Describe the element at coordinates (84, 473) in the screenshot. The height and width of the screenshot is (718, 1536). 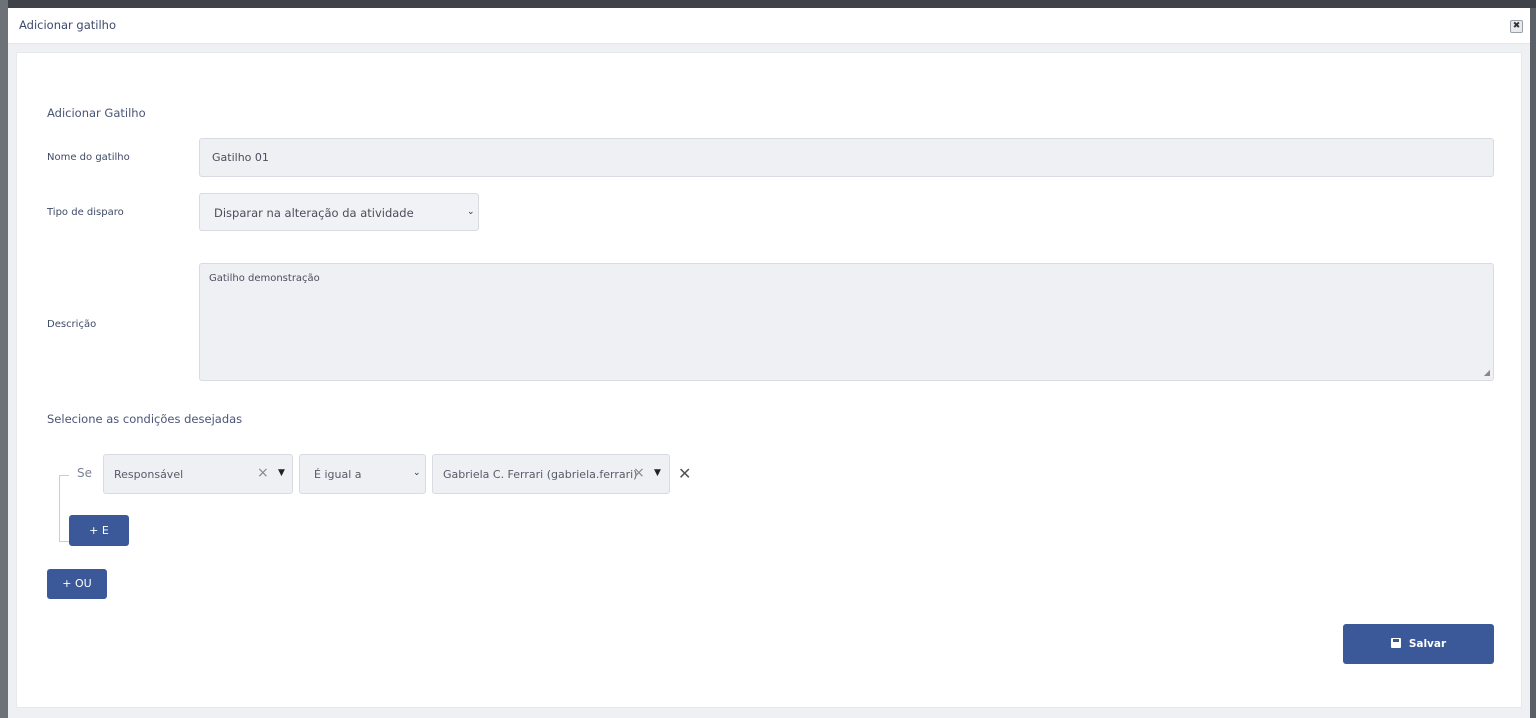
I see `if-label: Se` at that location.